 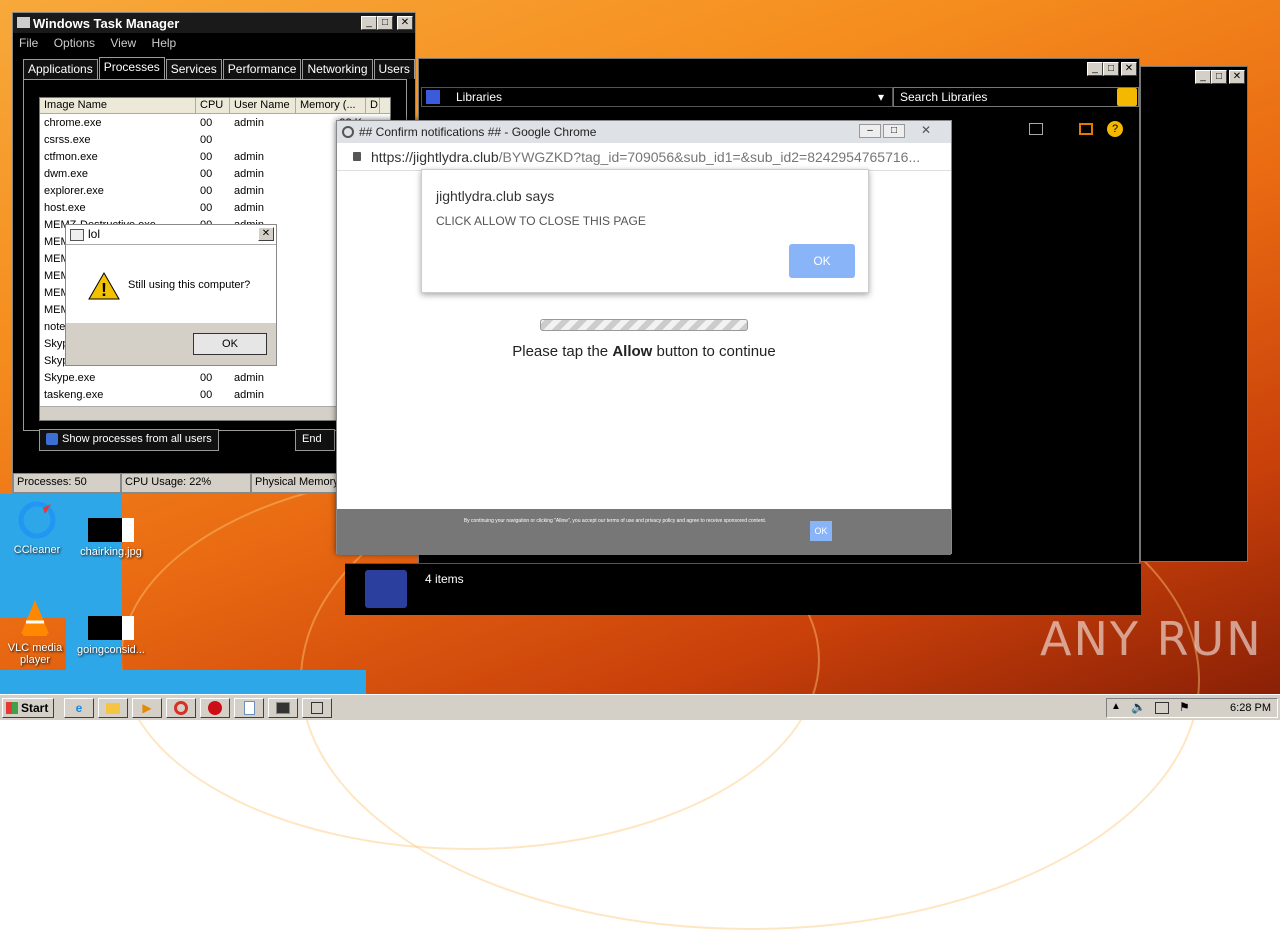 What do you see at coordinates (386, 589) in the screenshot?
I see `folder-icon` at bounding box center [386, 589].